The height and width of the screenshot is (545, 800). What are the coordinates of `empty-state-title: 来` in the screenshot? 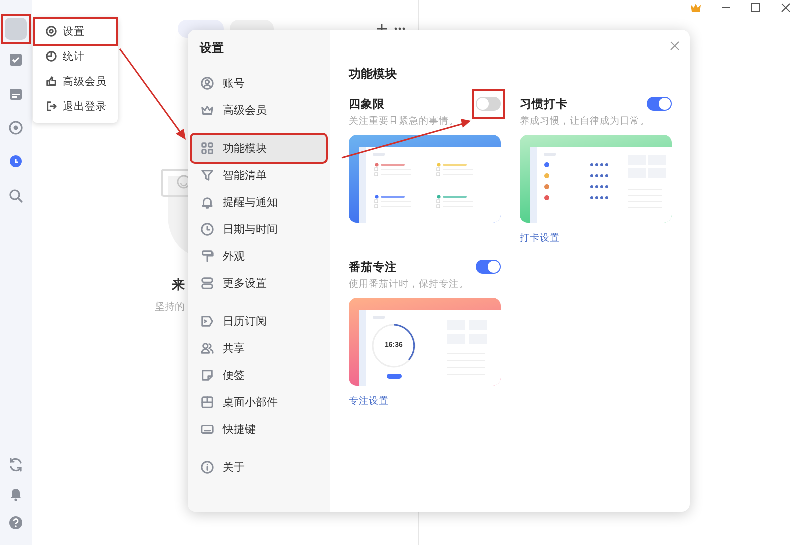 It's located at (178, 285).